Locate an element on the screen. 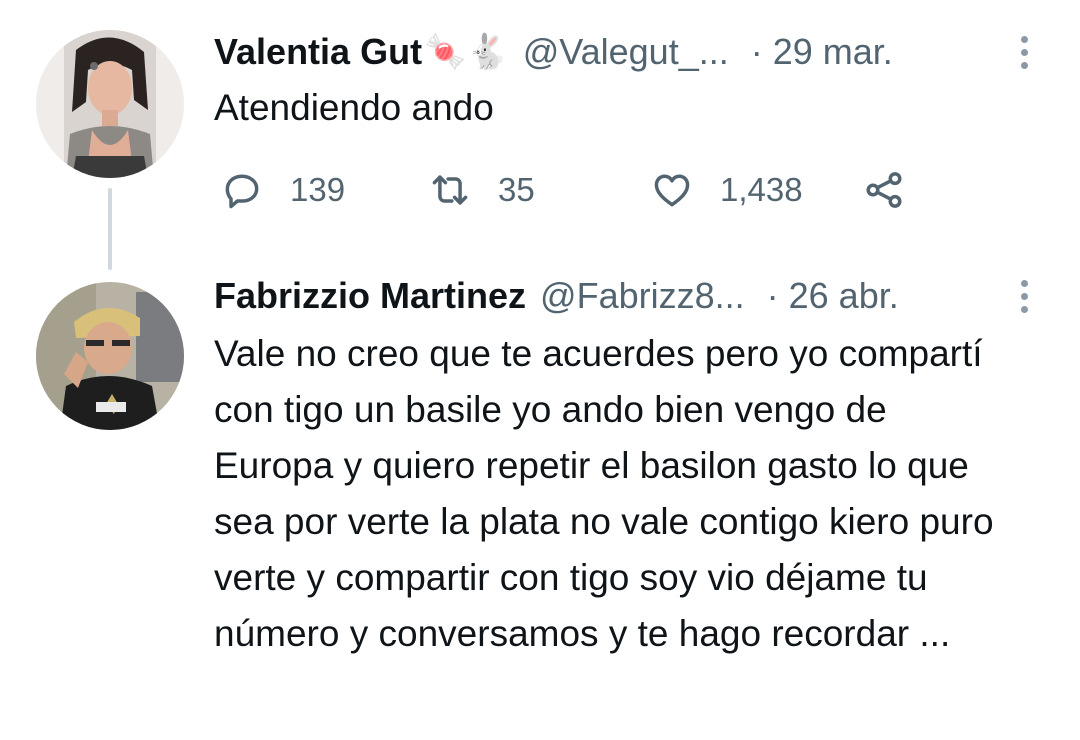  author-name: Valentia Gut is located at coordinates (318, 52).